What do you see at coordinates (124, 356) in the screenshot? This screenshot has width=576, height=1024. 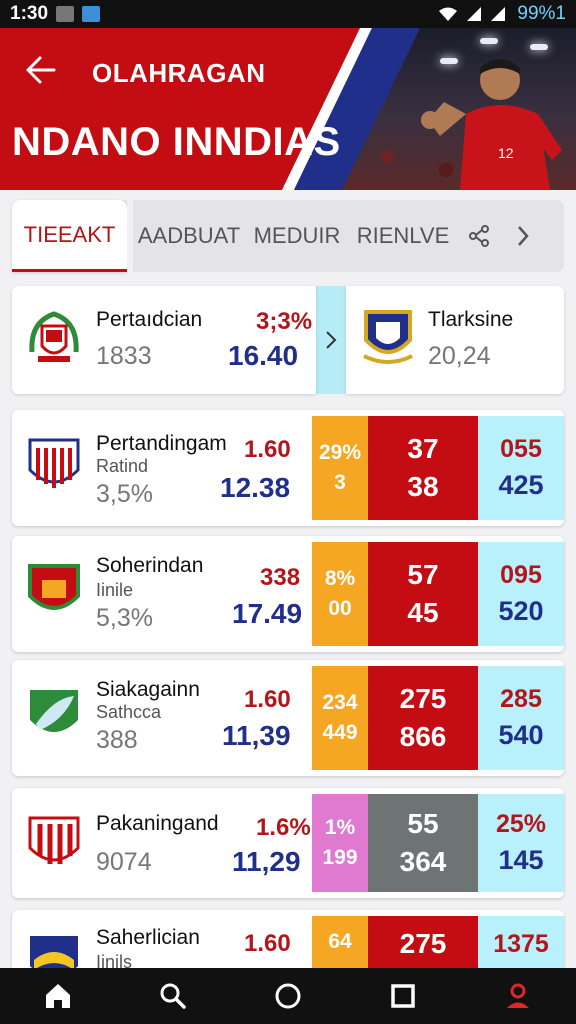 I see `home-team-value: 1833` at bounding box center [124, 356].